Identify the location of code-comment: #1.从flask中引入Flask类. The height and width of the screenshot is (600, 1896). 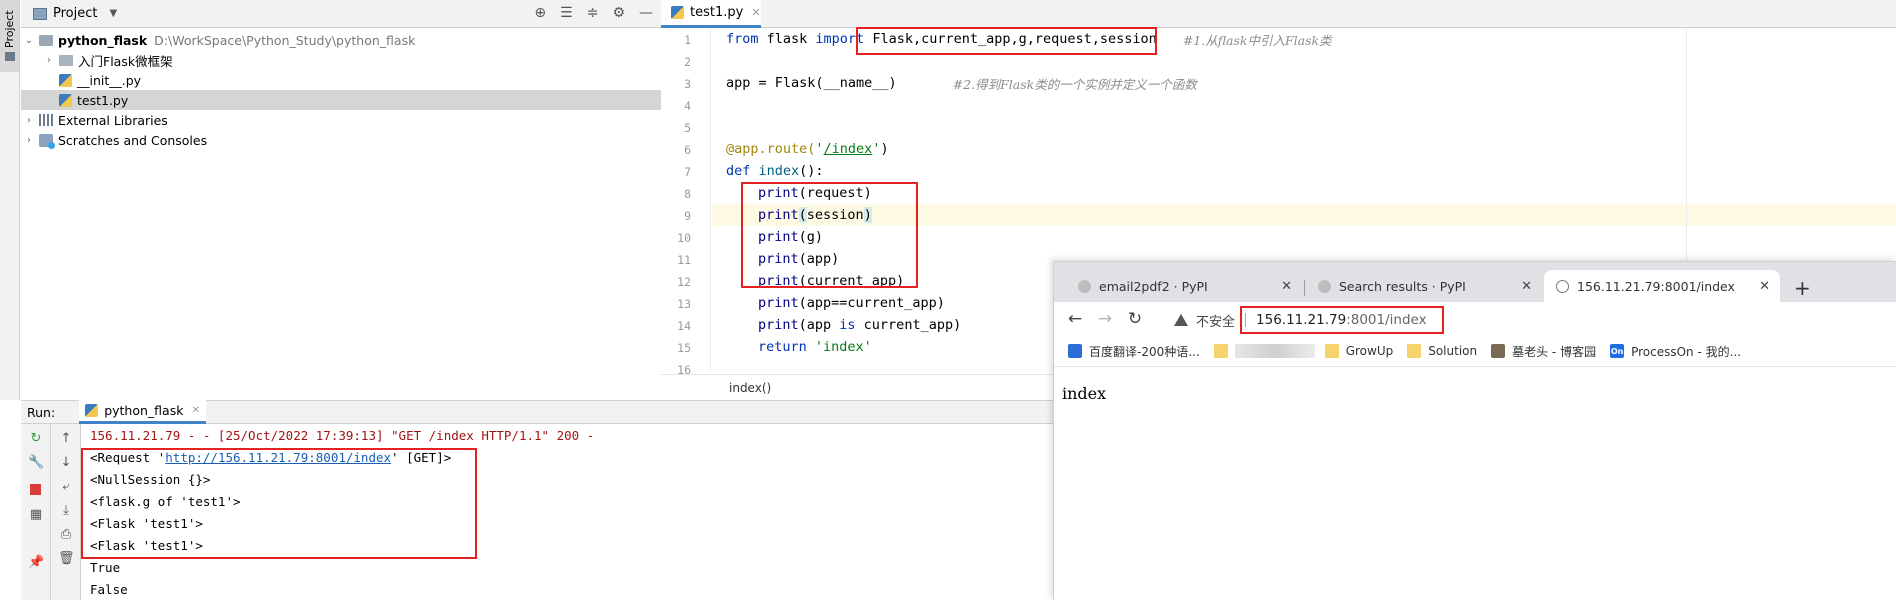
(1257, 40).